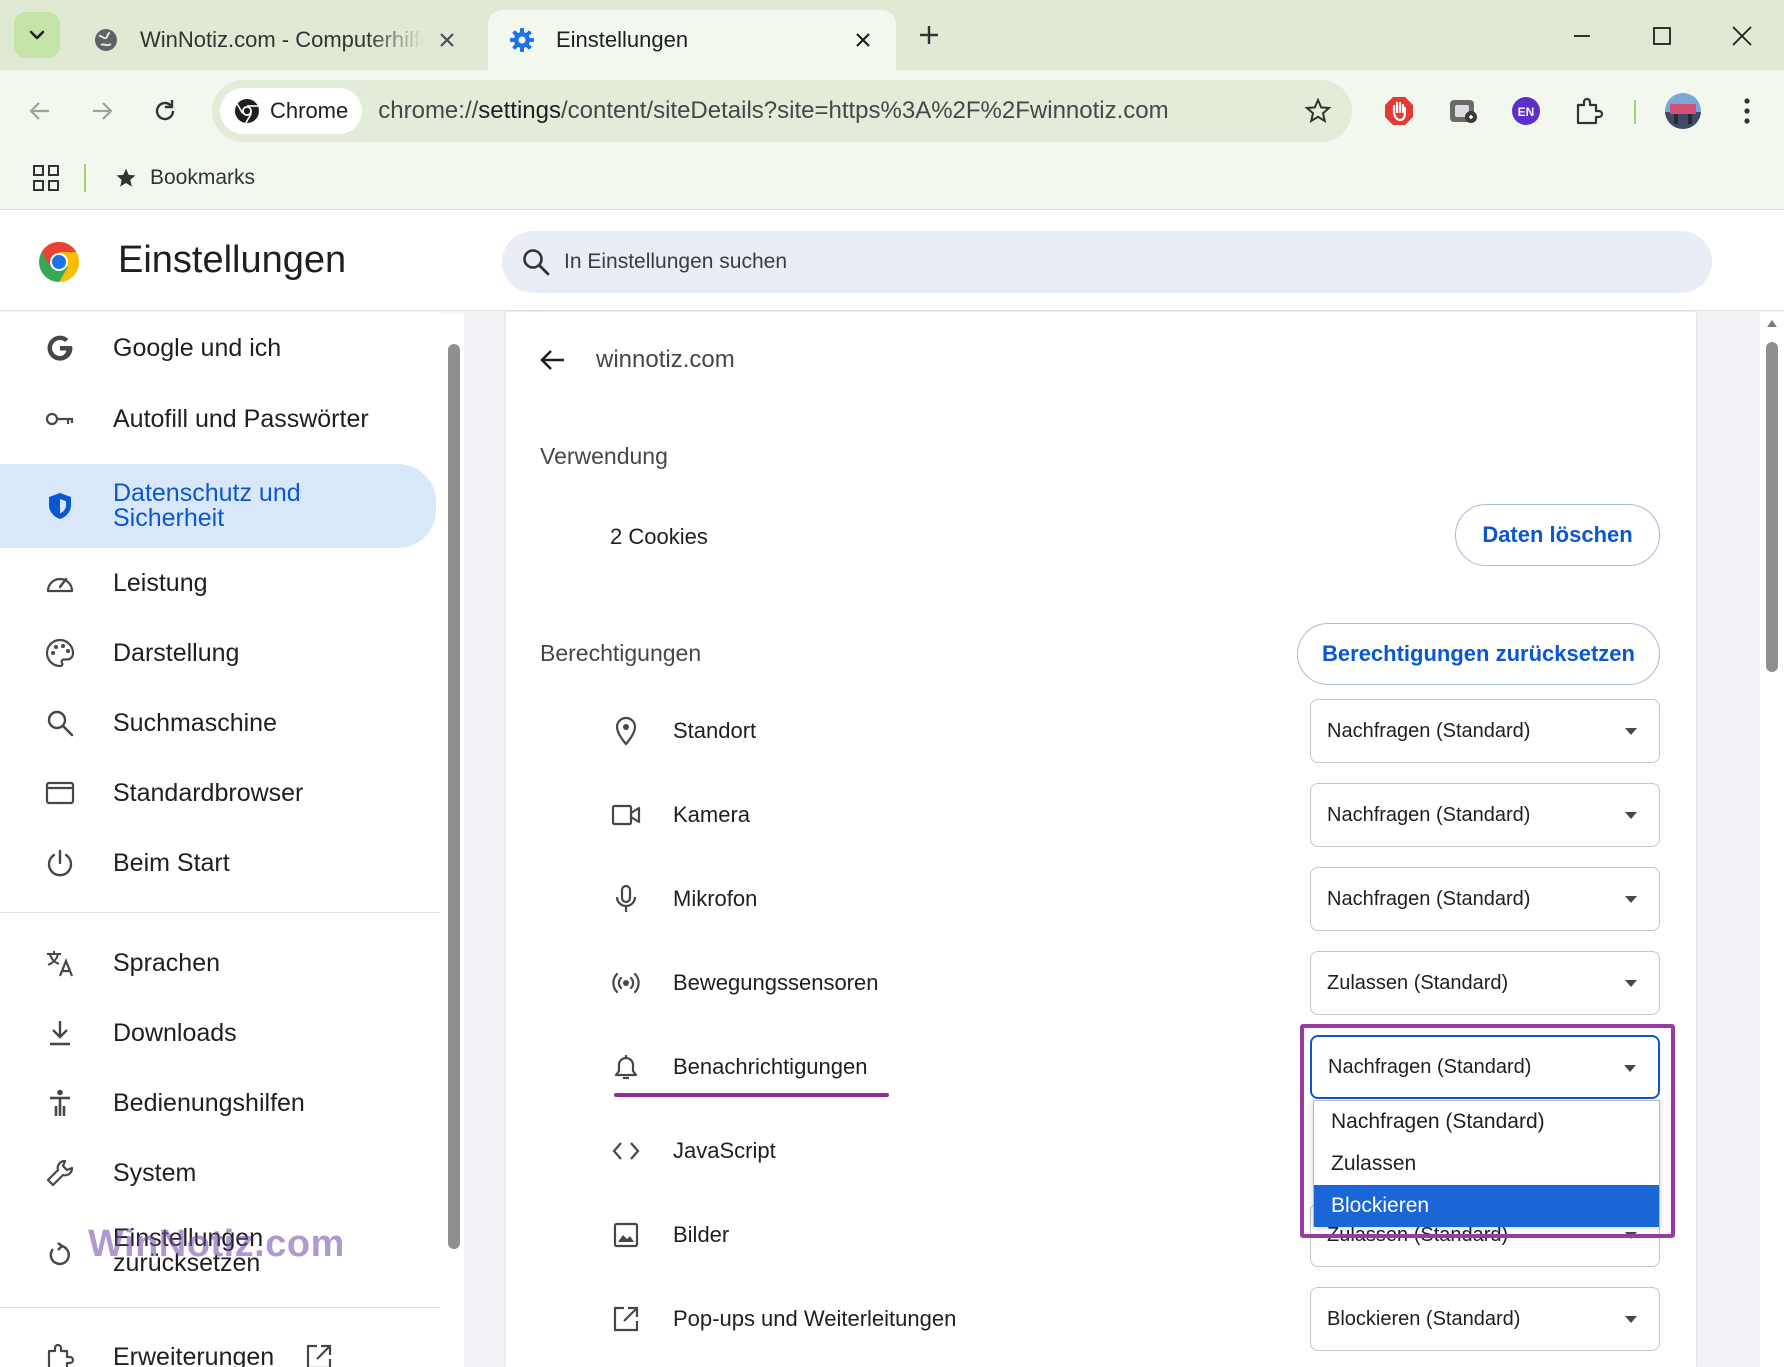  What do you see at coordinates (60, 1033) in the screenshot?
I see `download-icon` at bounding box center [60, 1033].